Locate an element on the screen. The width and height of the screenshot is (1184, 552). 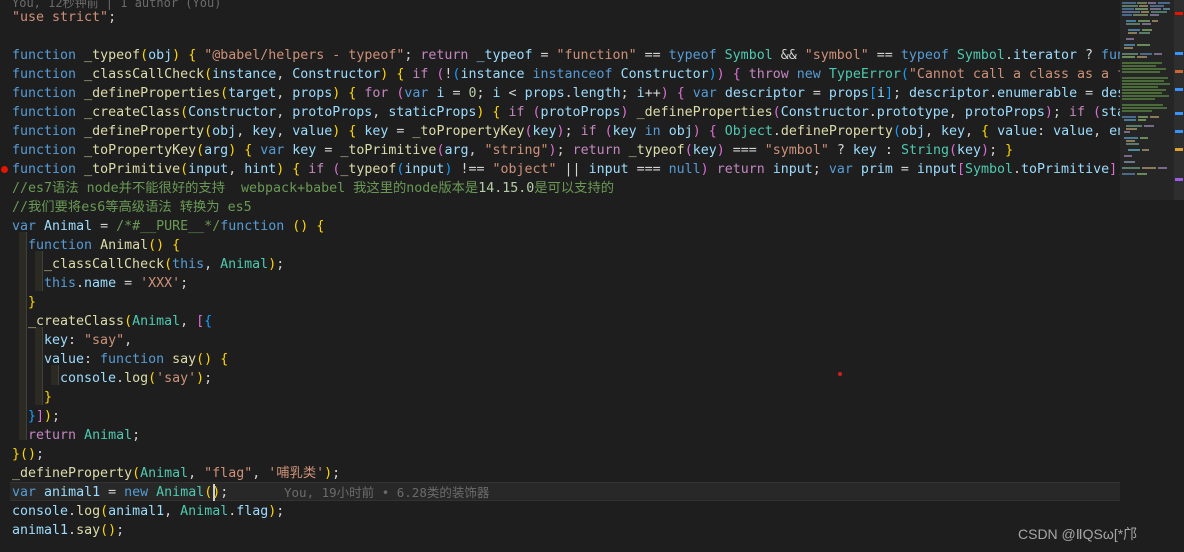
code-line: console.log(animal1, Animal.flag); is located at coordinates (142, 511).